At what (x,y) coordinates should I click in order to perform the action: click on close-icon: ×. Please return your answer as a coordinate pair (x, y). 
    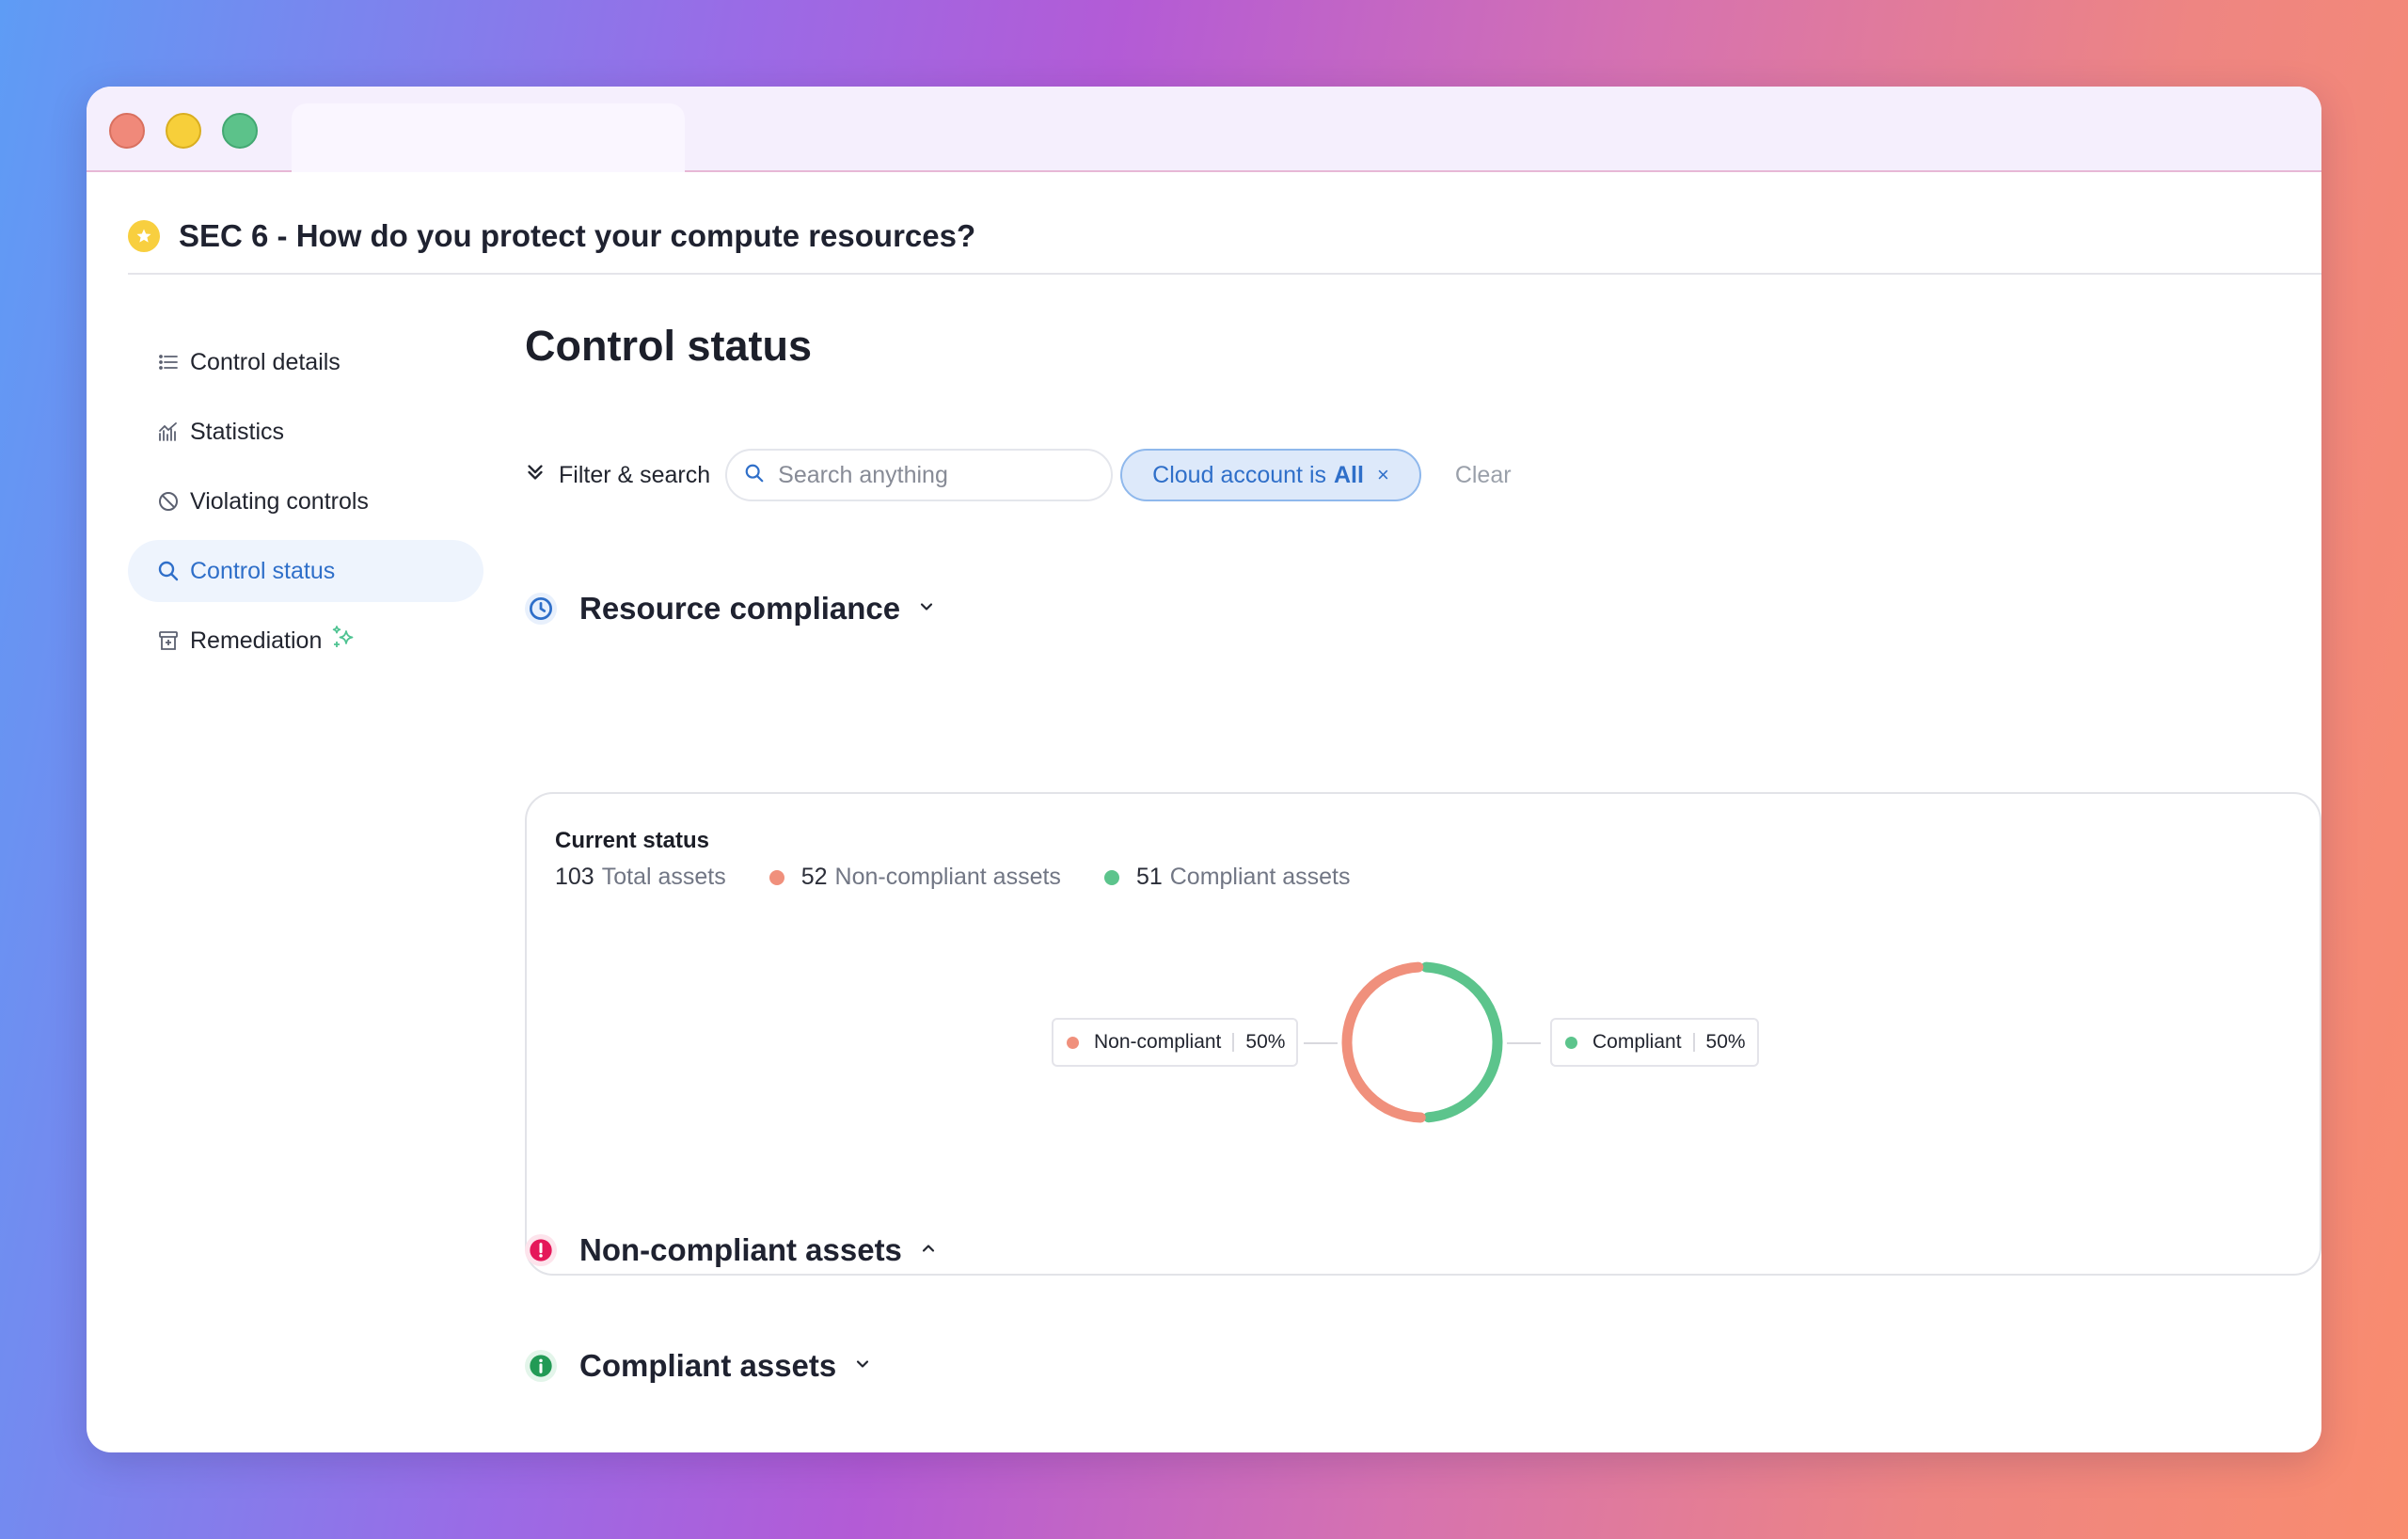
    Looking at the image, I should click on (1383, 475).